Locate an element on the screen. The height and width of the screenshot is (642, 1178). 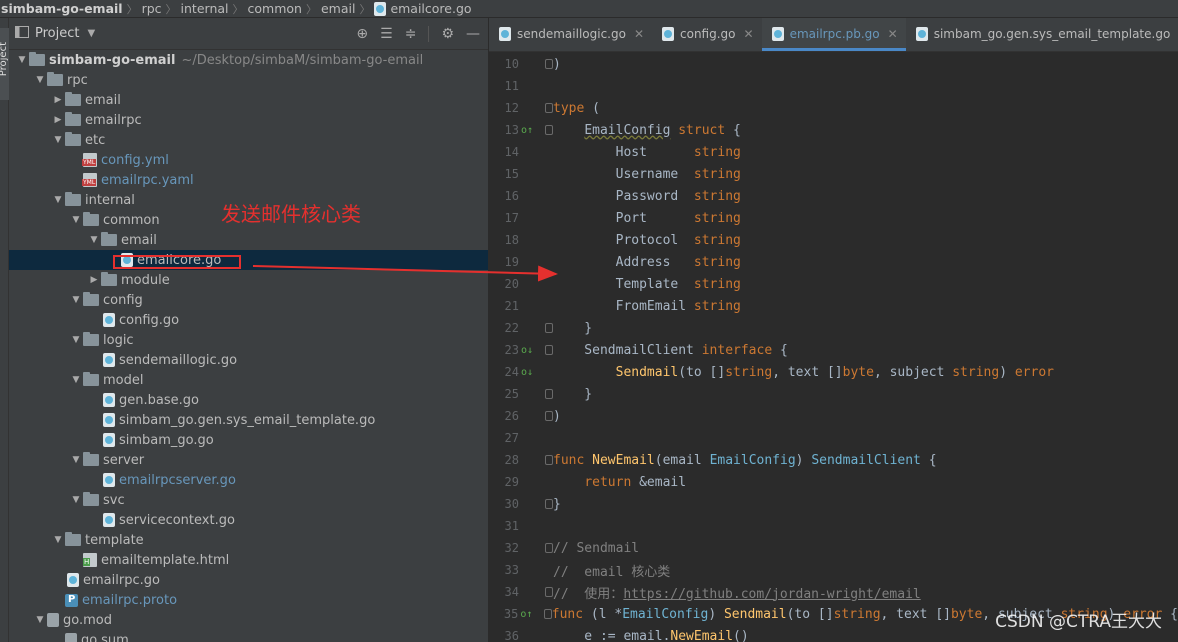
tree-item: ▶emailrpc.go is located at coordinates (248, 580).